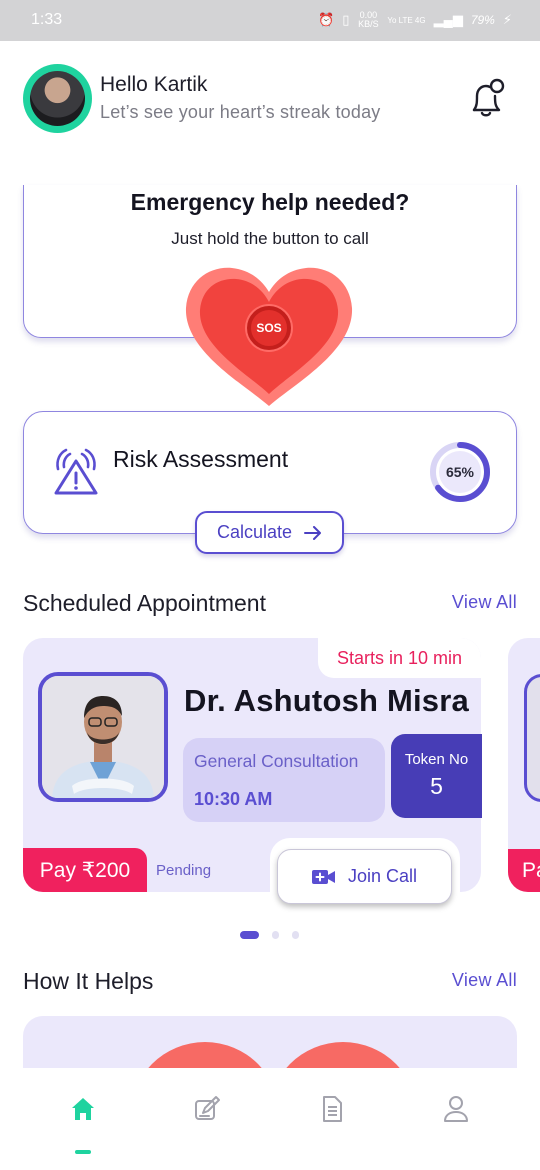 This screenshot has height=1170, width=540. What do you see at coordinates (507, 19) in the screenshot?
I see `charging-icon: ⚡` at bounding box center [507, 19].